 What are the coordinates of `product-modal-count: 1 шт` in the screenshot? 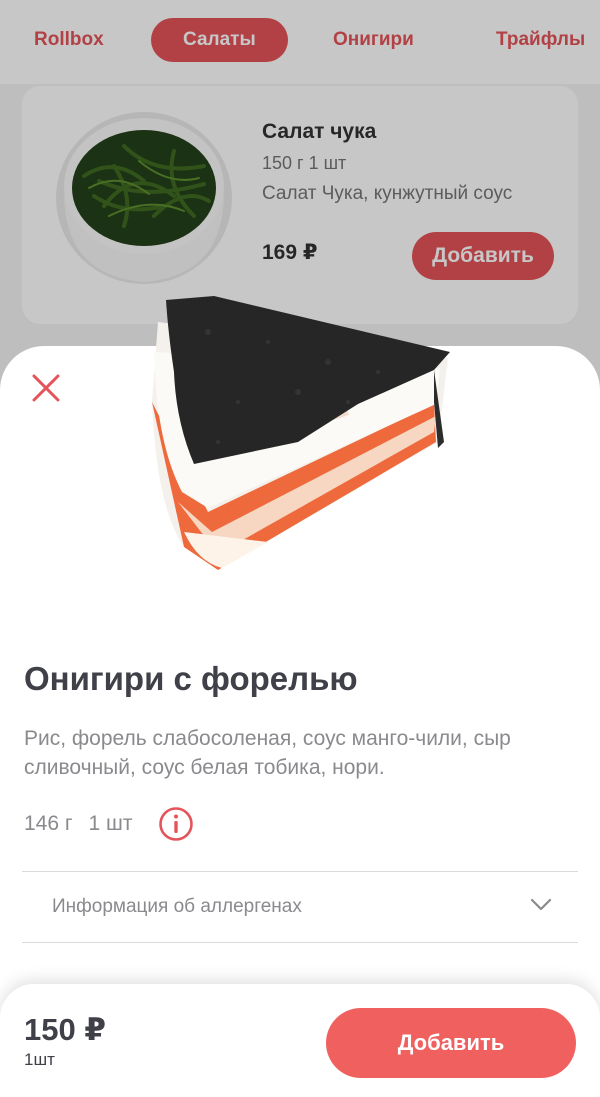 It's located at (110, 823).